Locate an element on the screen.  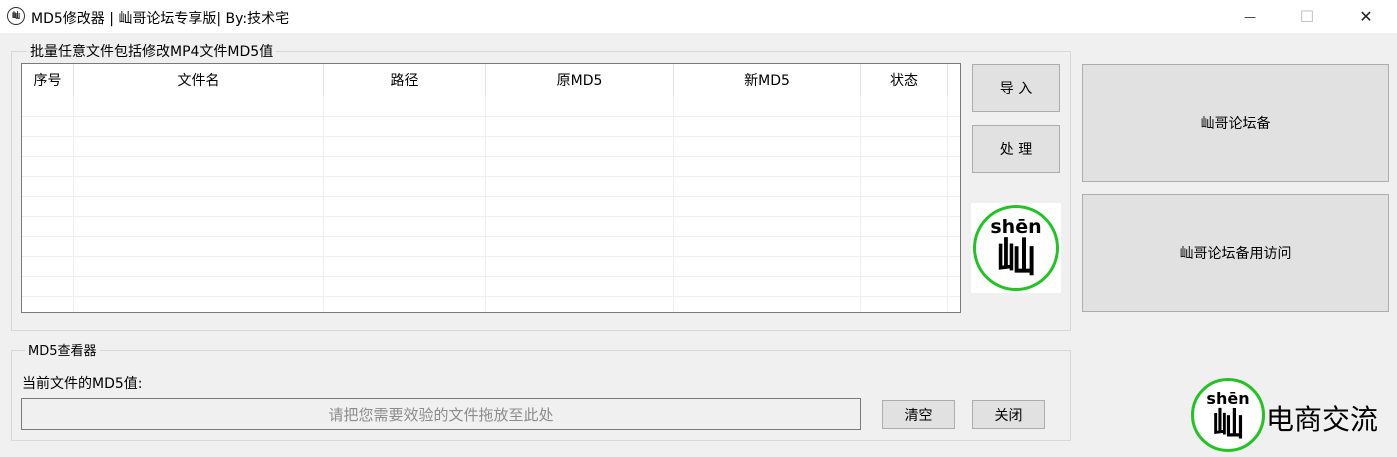
close-window-button: ✕ is located at coordinates (1366, 16).